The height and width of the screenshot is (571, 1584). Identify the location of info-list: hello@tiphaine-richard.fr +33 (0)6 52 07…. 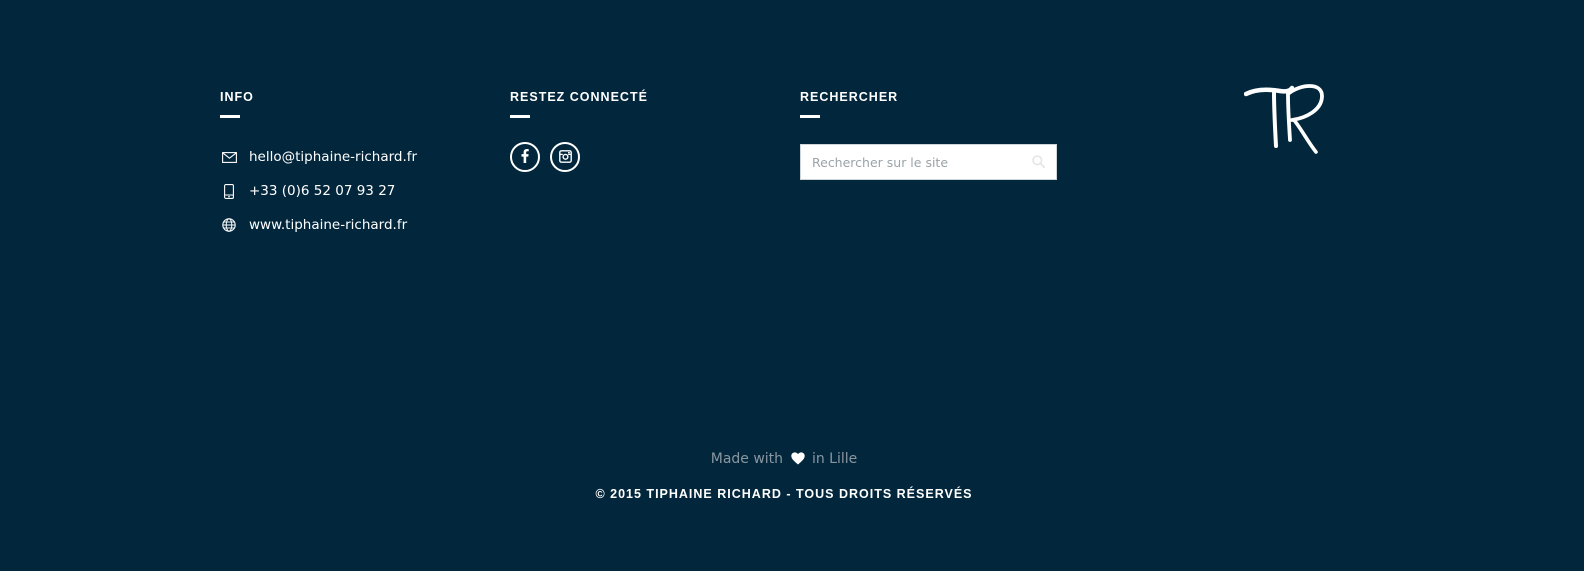
(350, 191).